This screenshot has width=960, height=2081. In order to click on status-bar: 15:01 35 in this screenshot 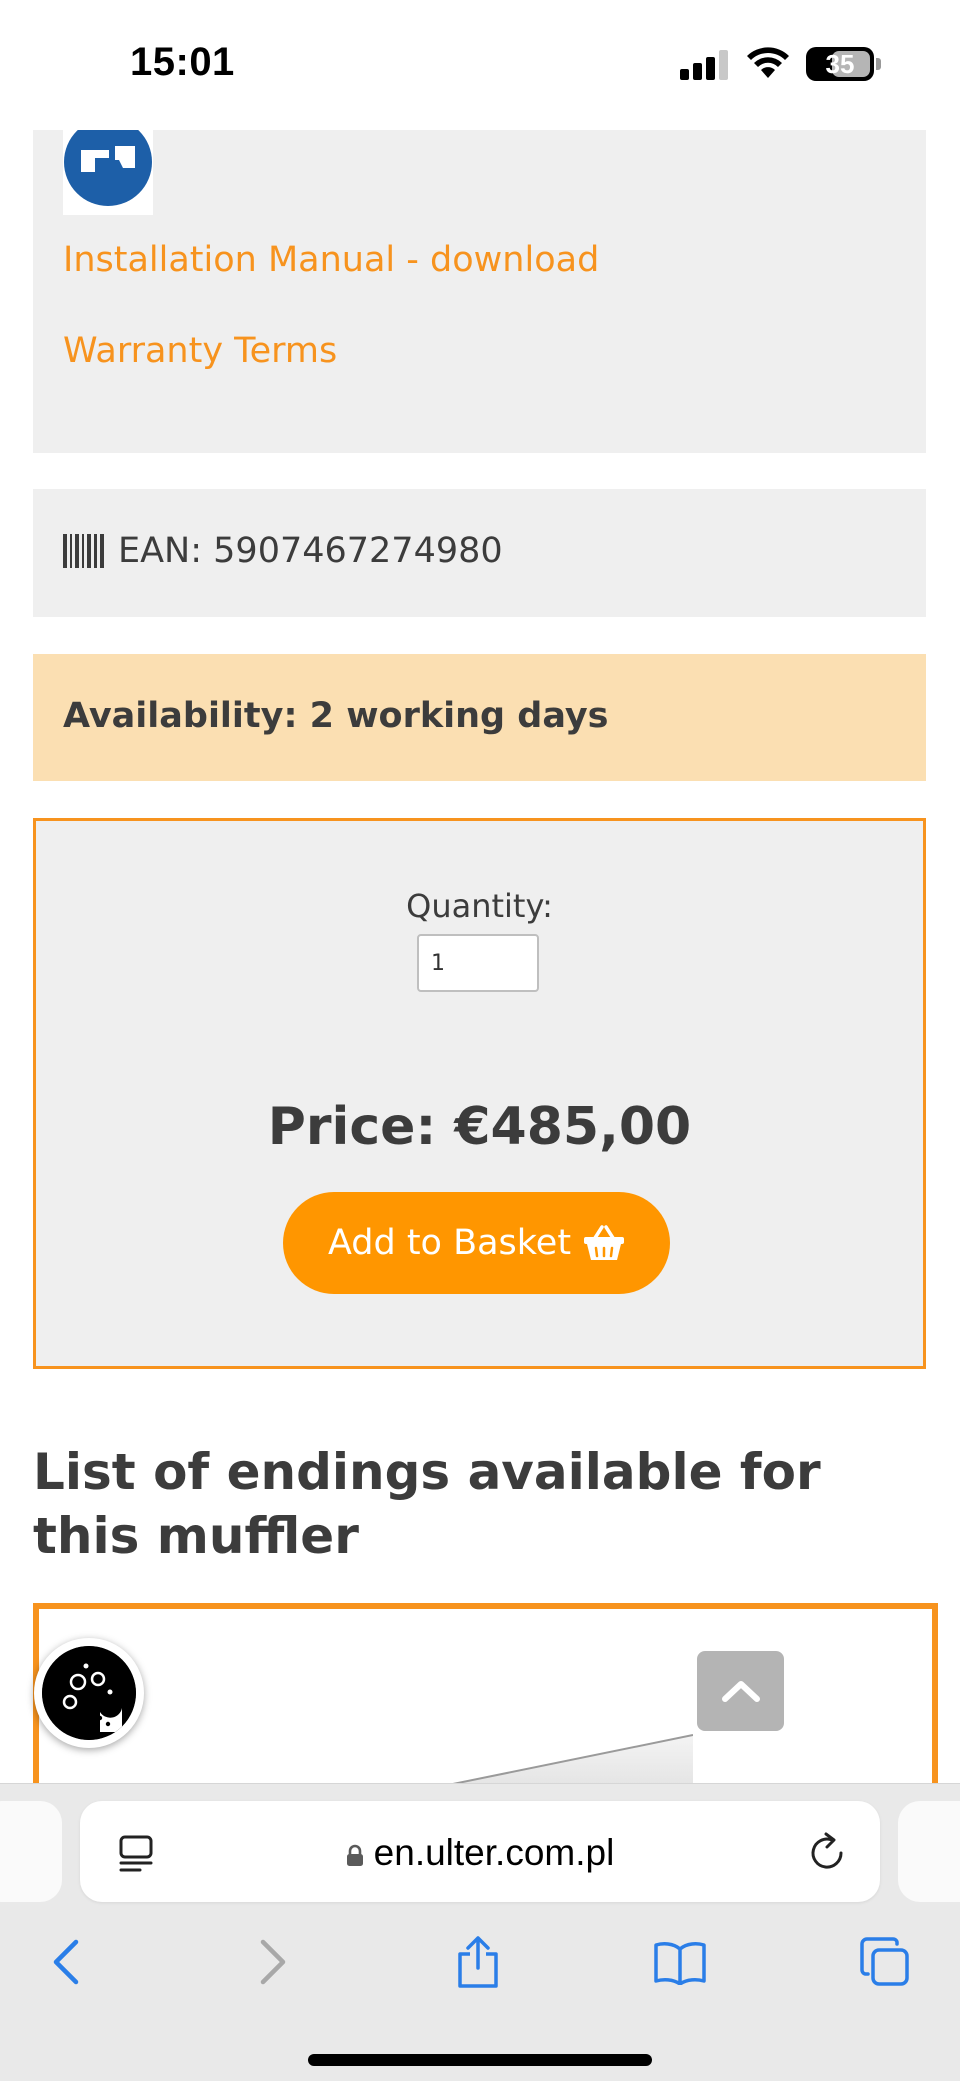, I will do `click(480, 65)`.